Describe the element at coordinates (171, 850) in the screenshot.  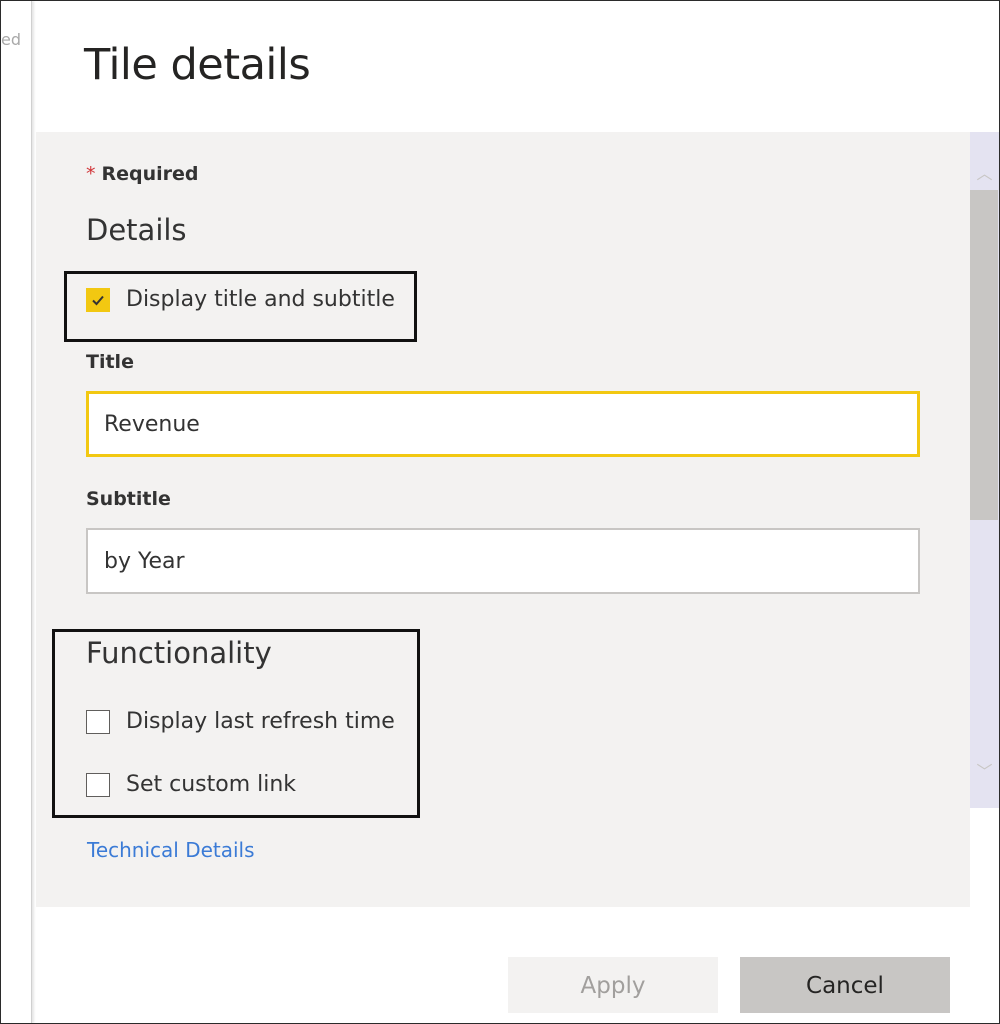
I see `technical-details-link: Technical Details` at that location.